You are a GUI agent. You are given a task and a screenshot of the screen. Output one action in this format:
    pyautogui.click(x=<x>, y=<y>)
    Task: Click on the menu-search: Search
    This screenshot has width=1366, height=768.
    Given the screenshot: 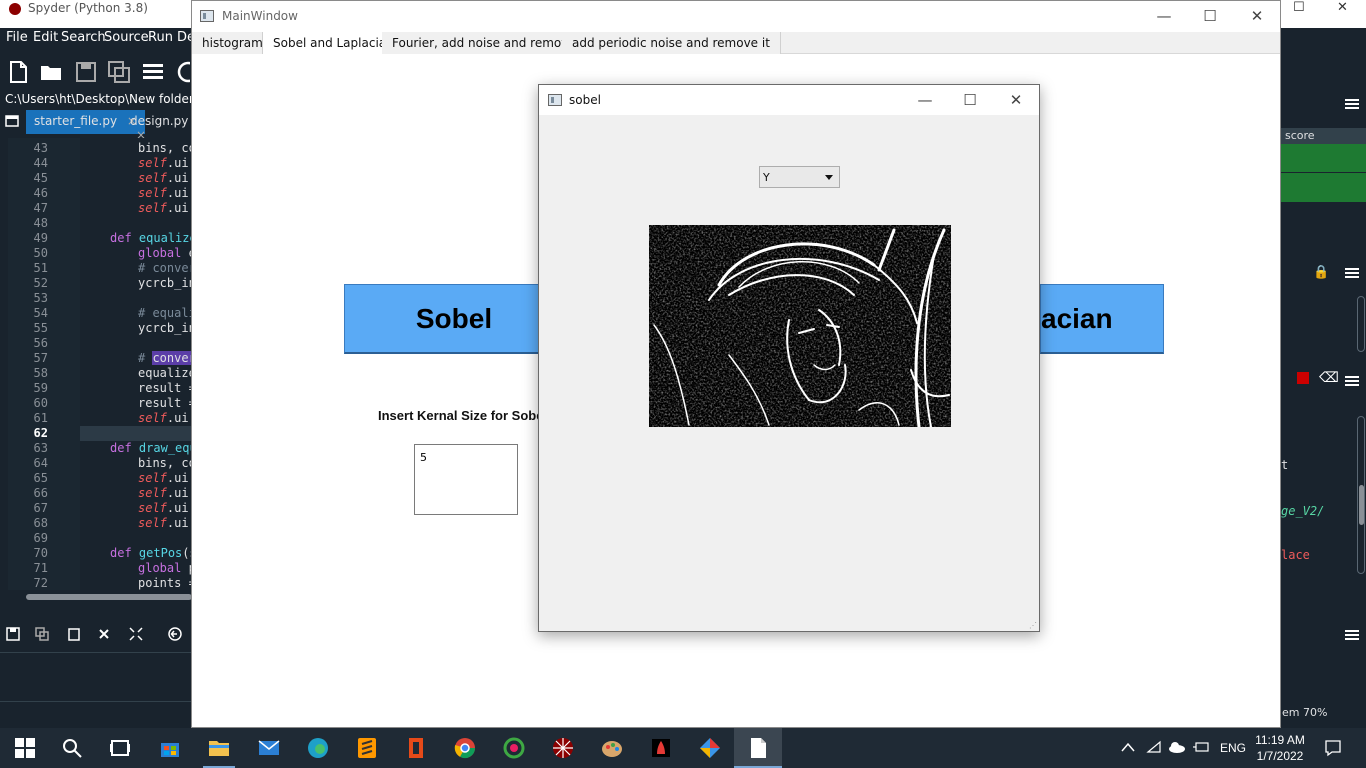 What is the action you would take?
    pyautogui.click(x=83, y=37)
    